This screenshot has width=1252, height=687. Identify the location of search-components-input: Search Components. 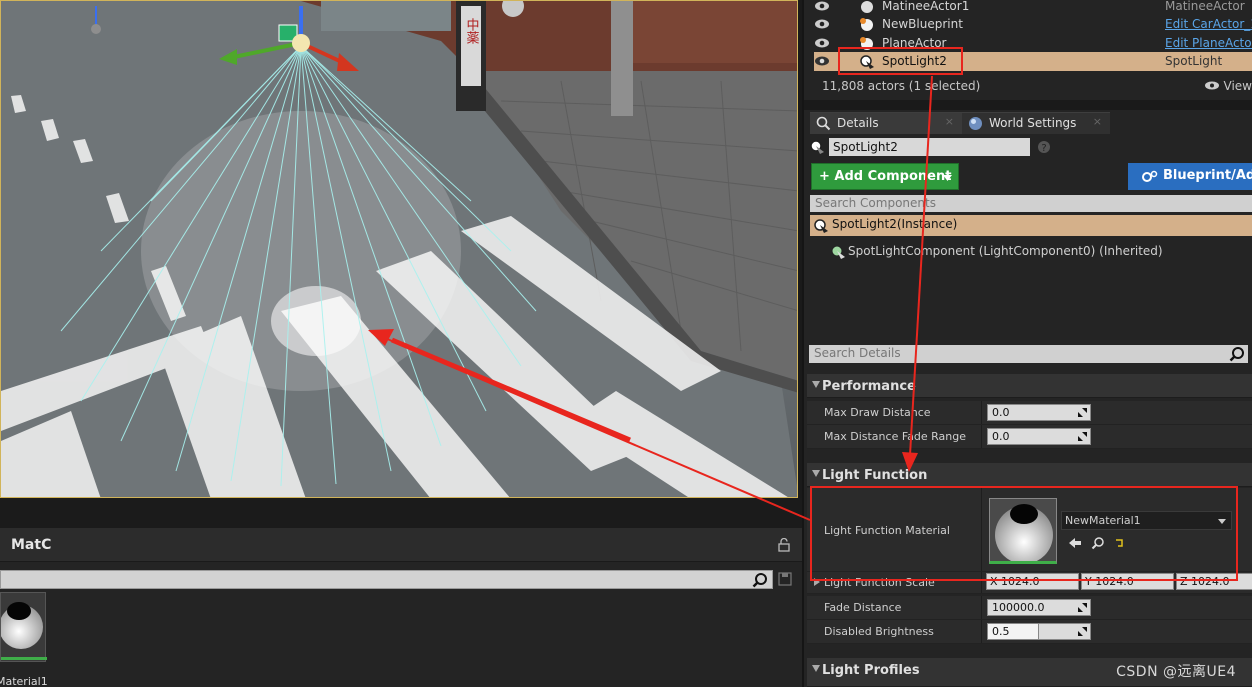
(1031, 203).